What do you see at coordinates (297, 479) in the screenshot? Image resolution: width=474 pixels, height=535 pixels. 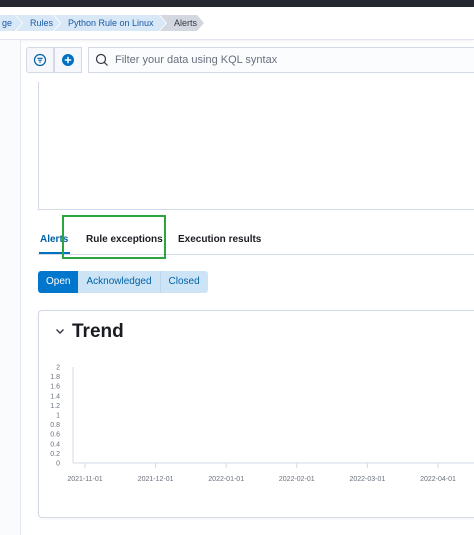 I see `x-tick-label: 2022-02-01` at bounding box center [297, 479].